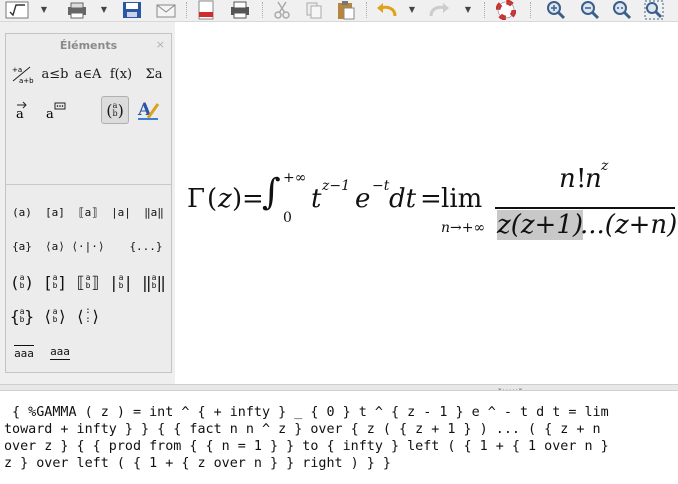  Describe the element at coordinates (22, 316) in the screenshot. I see `scalable-curly-brackets: {a b}` at that location.